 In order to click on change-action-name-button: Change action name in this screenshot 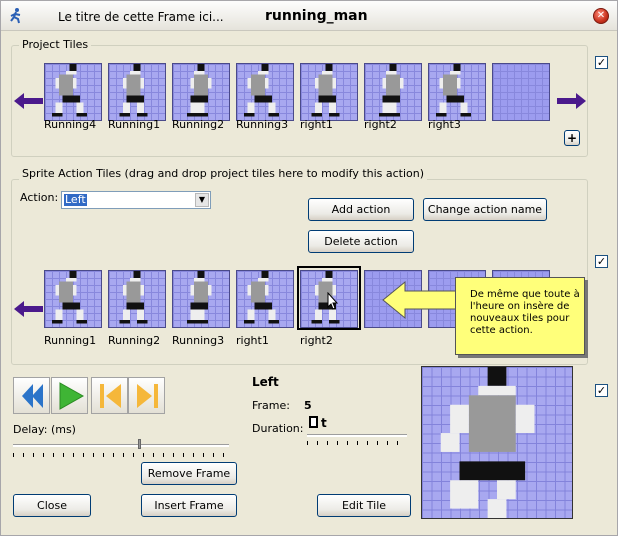, I will do `click(485, 209)`.